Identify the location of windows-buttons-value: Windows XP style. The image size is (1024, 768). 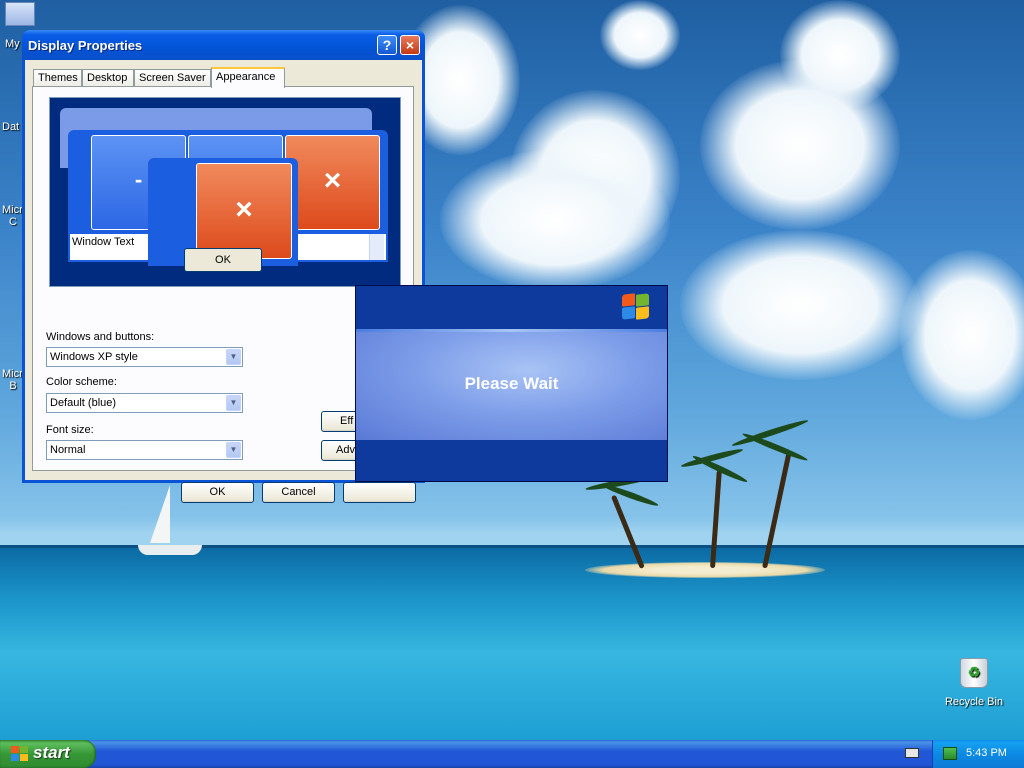
(94, 357).